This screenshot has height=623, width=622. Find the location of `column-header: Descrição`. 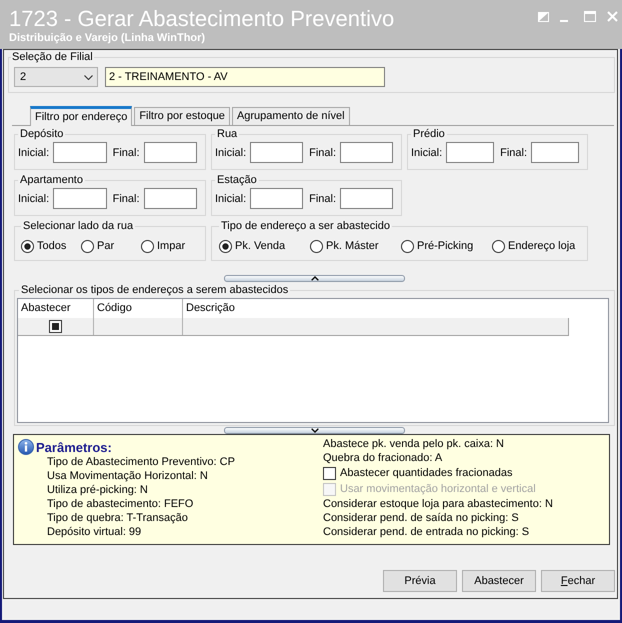

column-header: Descrição is located at coordinates (210, 308).